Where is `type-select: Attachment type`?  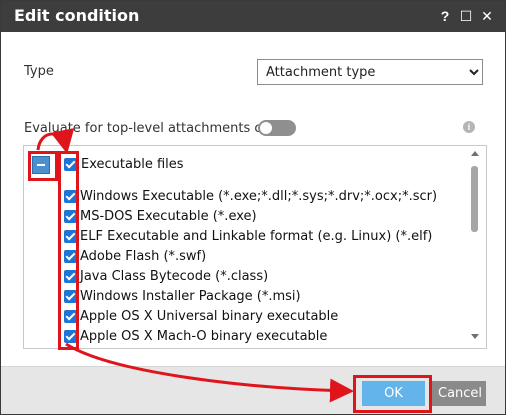
type-select: Attachment type is located at coordinates (370, 72).